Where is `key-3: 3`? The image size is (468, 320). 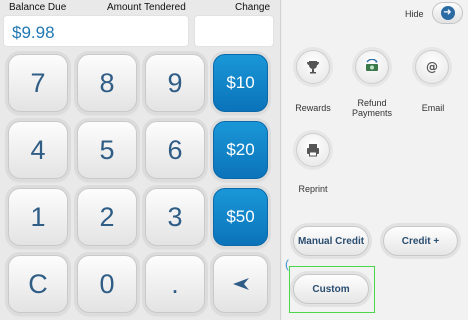
key-3: 3 is located at coordinates (175, 217).